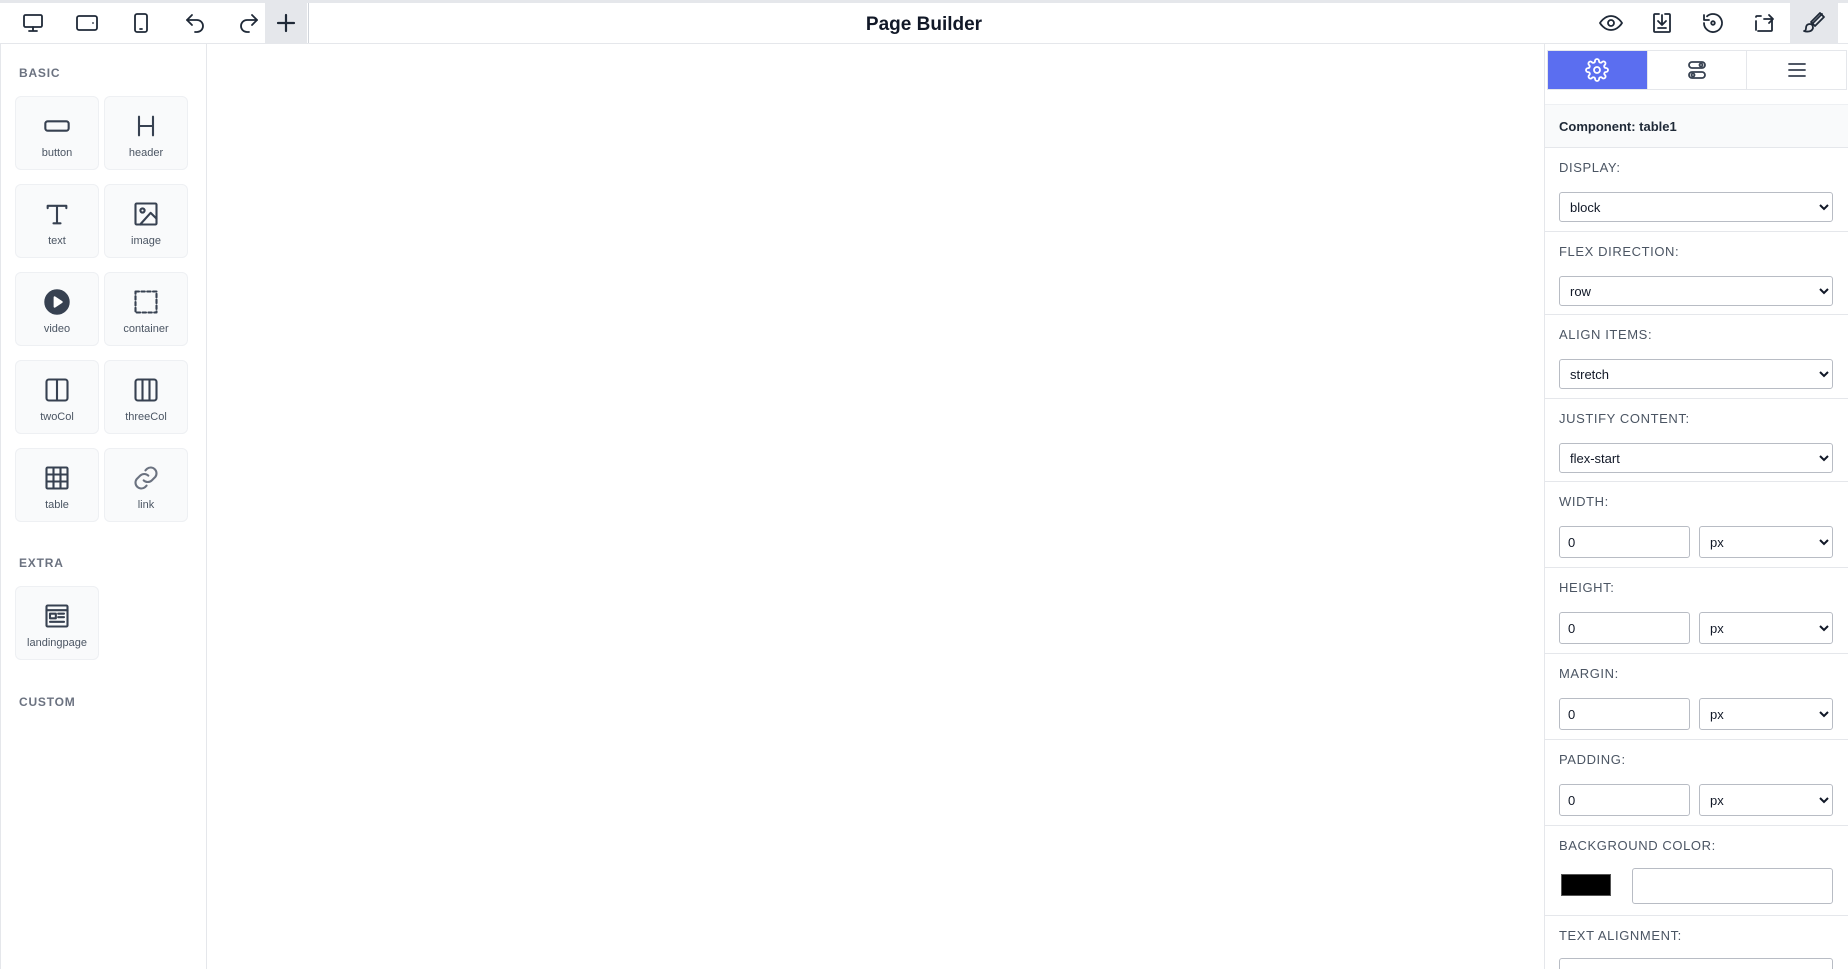  Describe the element at coordinates (146, 329) in the screenshot. I see `block-label: container` at that location.